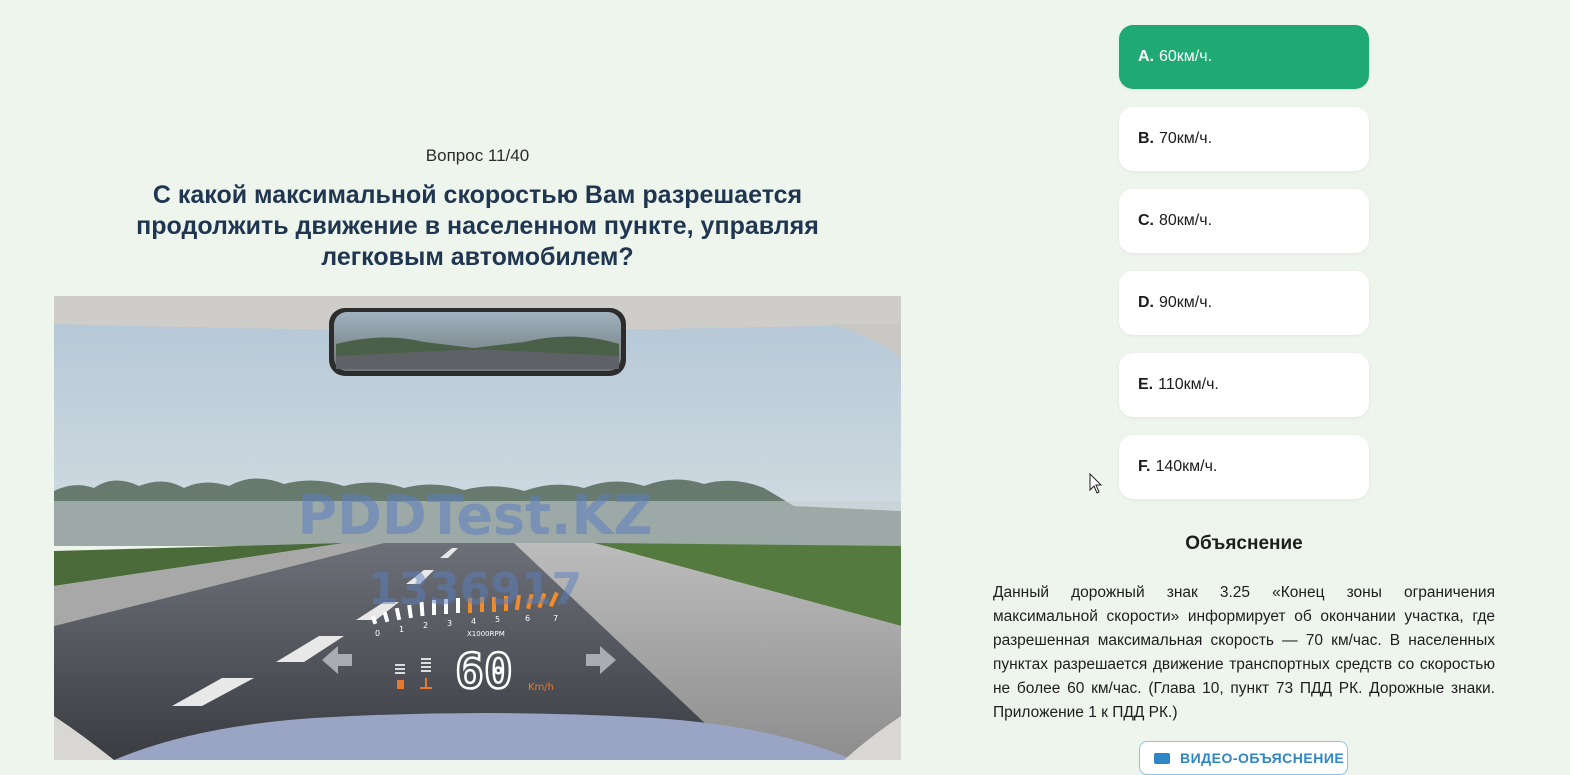  Describe the element at coordinates (486, 634) in the screenshot. I see `rpm-unit-label: X1000RPM` at that location.